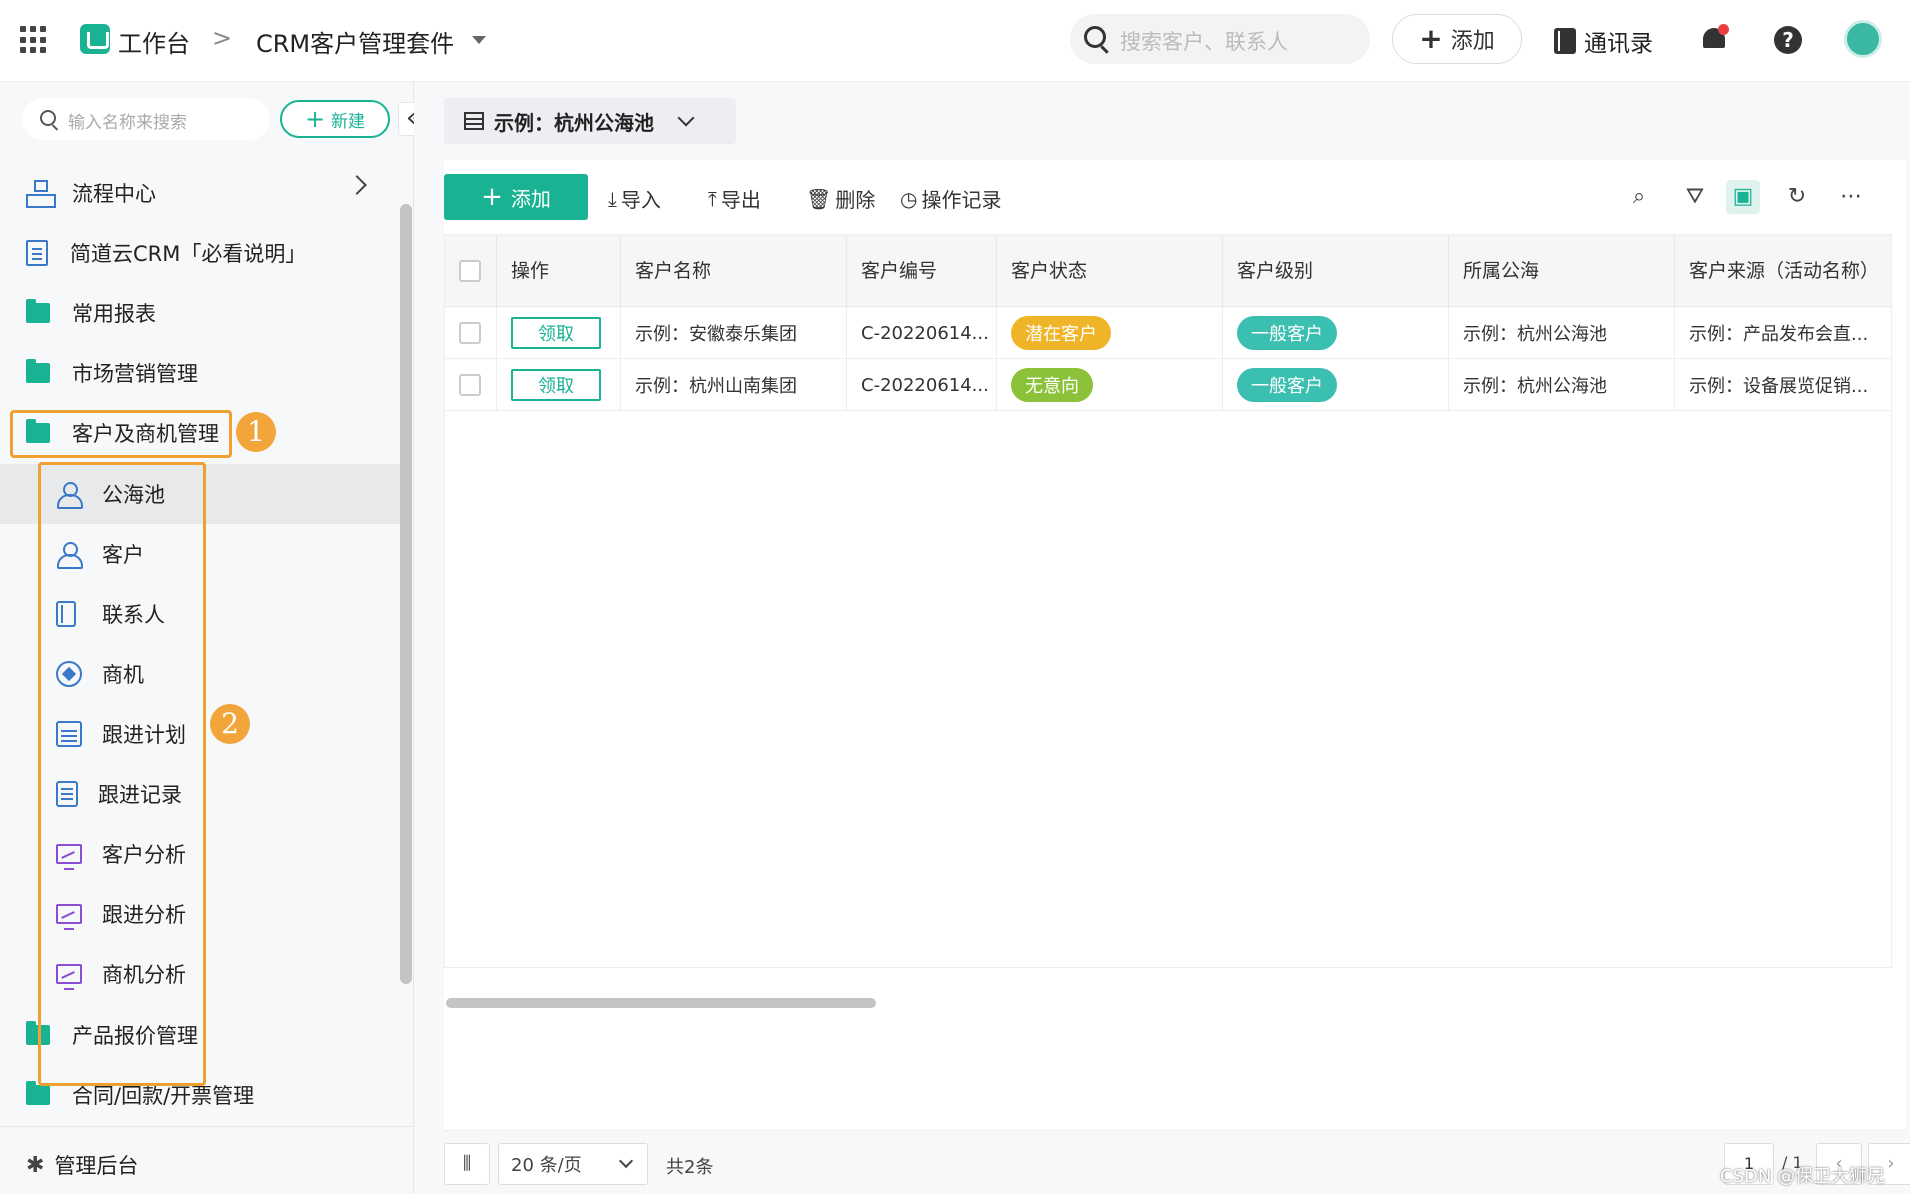 Image resolution: width=1910 pixels, height=1194 pixels. What do you see at coordinates (1110, 333) in the screenshot?
I see `status-cell: 潜在客户` at bounding box center [1110, 333].